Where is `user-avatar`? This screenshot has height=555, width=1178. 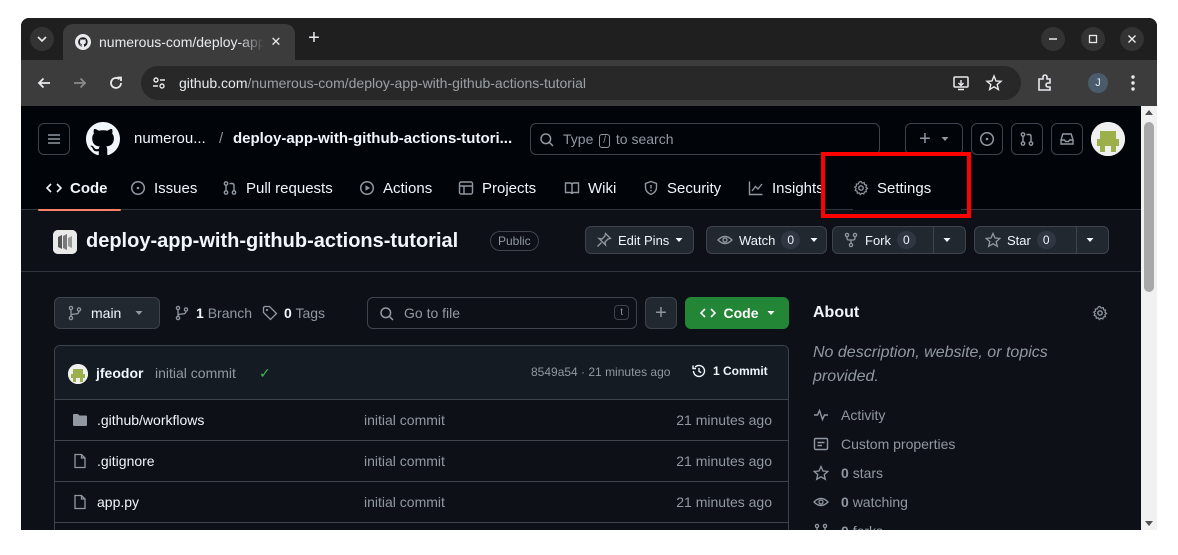 user-avatar is located at coordinates (1108, 139).